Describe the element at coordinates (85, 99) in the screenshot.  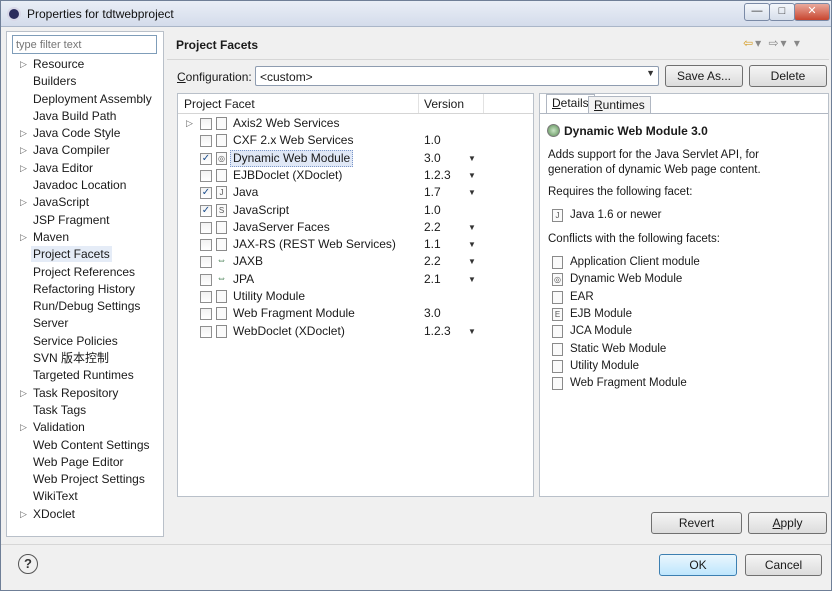
I see `sidebar-item: Deployment Assembly` at that location.